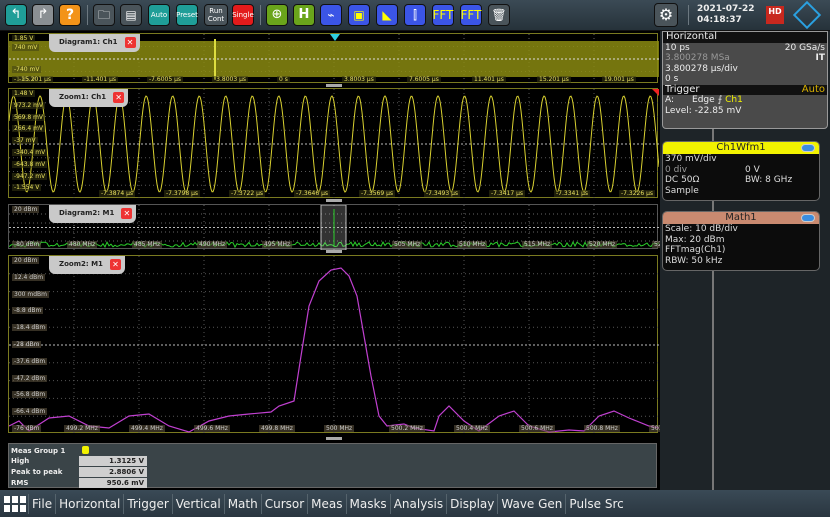 Image resolution: width=830 pixels, height=517 pixels. Describe the element at coordinates (745, 37) in the screenshot. I see `horizontal-title: Horizontal` at that location.